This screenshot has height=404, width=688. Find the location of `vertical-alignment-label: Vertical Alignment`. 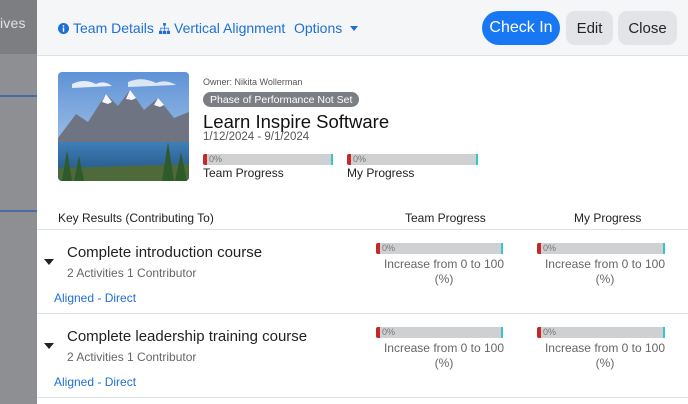

vertical-alignment-label: Vertical Alignment is located at coordinates (230, 28).